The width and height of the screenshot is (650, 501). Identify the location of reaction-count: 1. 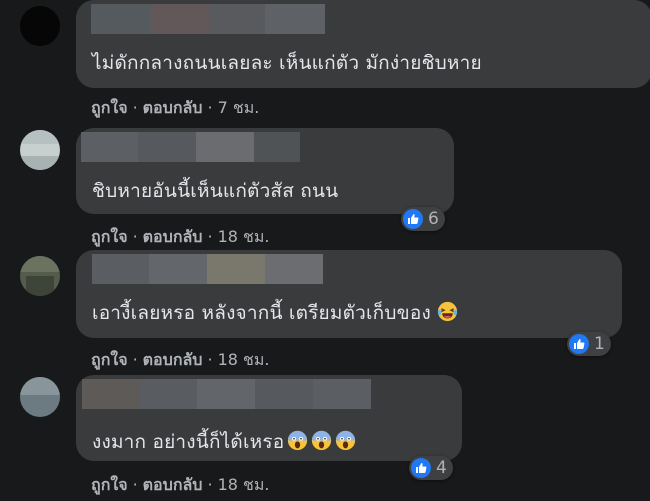
(589, 344).